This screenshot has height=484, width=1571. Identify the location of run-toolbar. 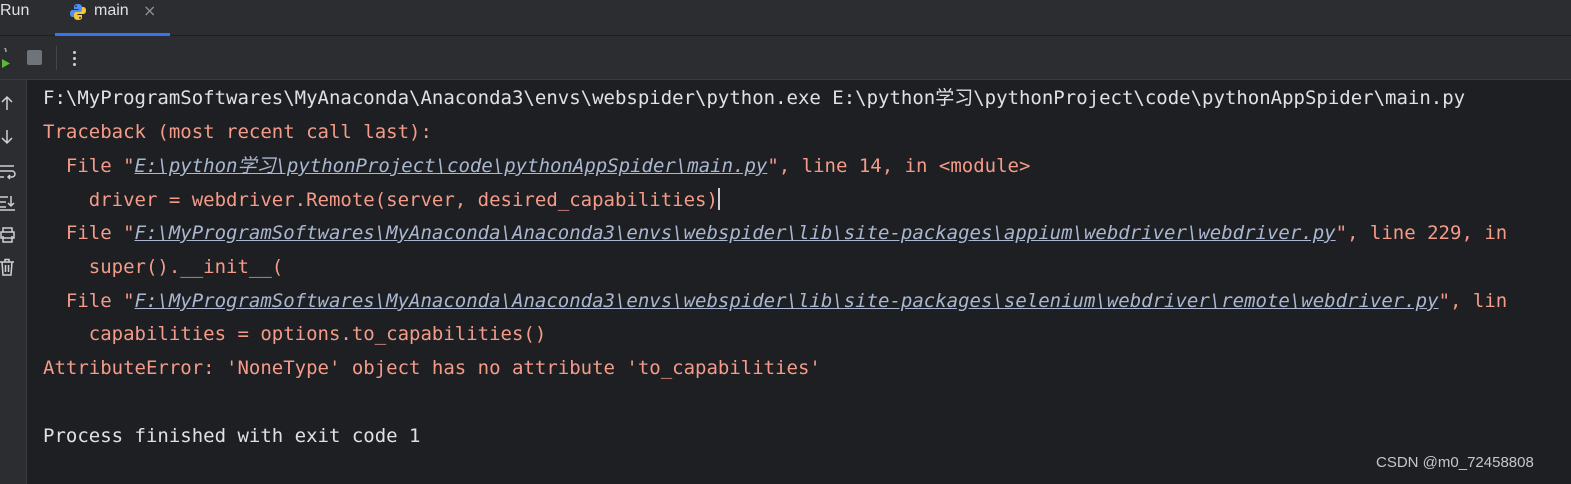
(785, 58).